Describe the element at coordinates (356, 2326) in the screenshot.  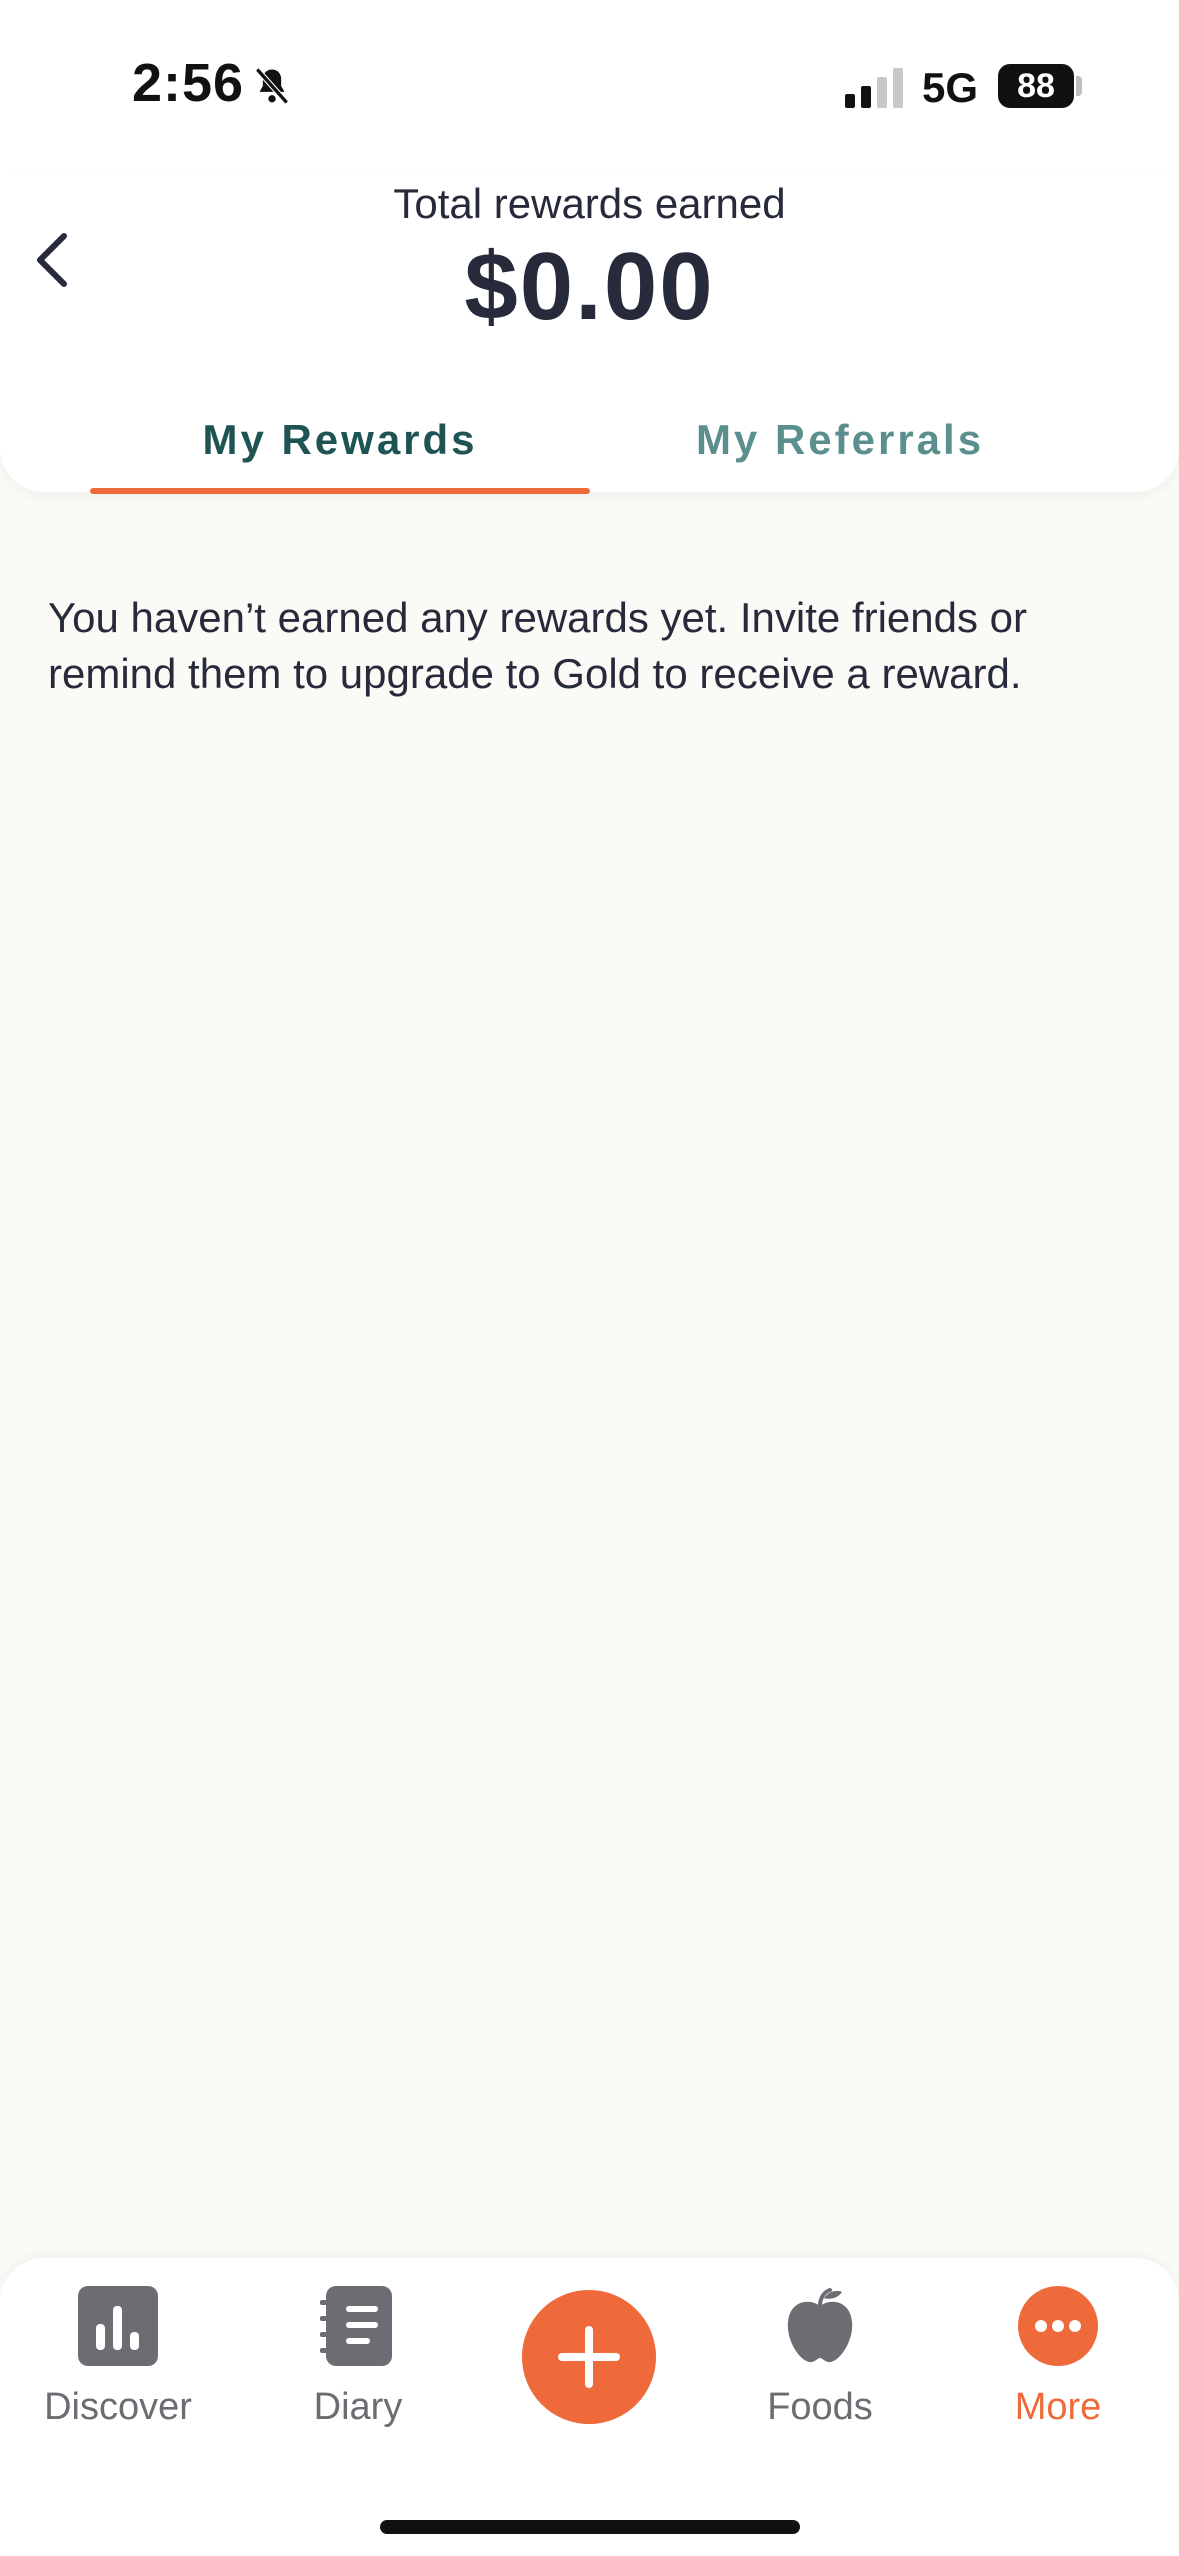
I see `notebook-icon` at that location.